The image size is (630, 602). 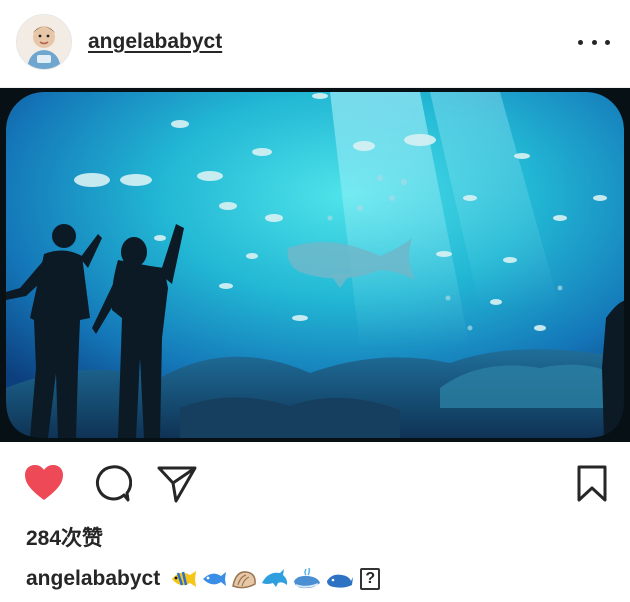 What do you see at coordinates (184, 579) in the screenshot?
I see `tropical-fish-icon` at bounding box center [184, 579].